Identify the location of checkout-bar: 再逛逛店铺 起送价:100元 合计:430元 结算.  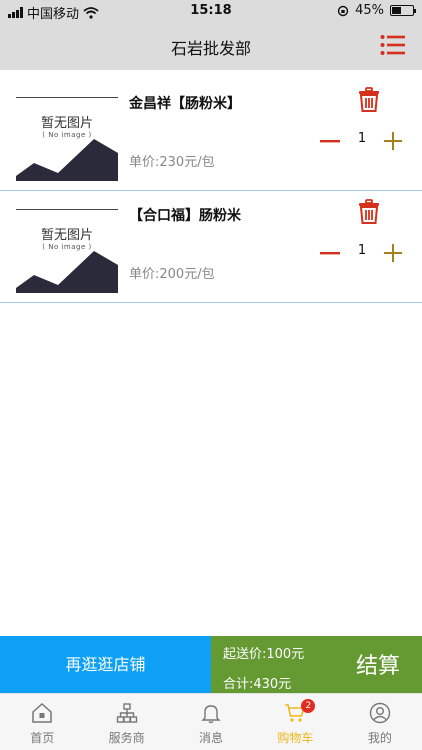
(211, 664).